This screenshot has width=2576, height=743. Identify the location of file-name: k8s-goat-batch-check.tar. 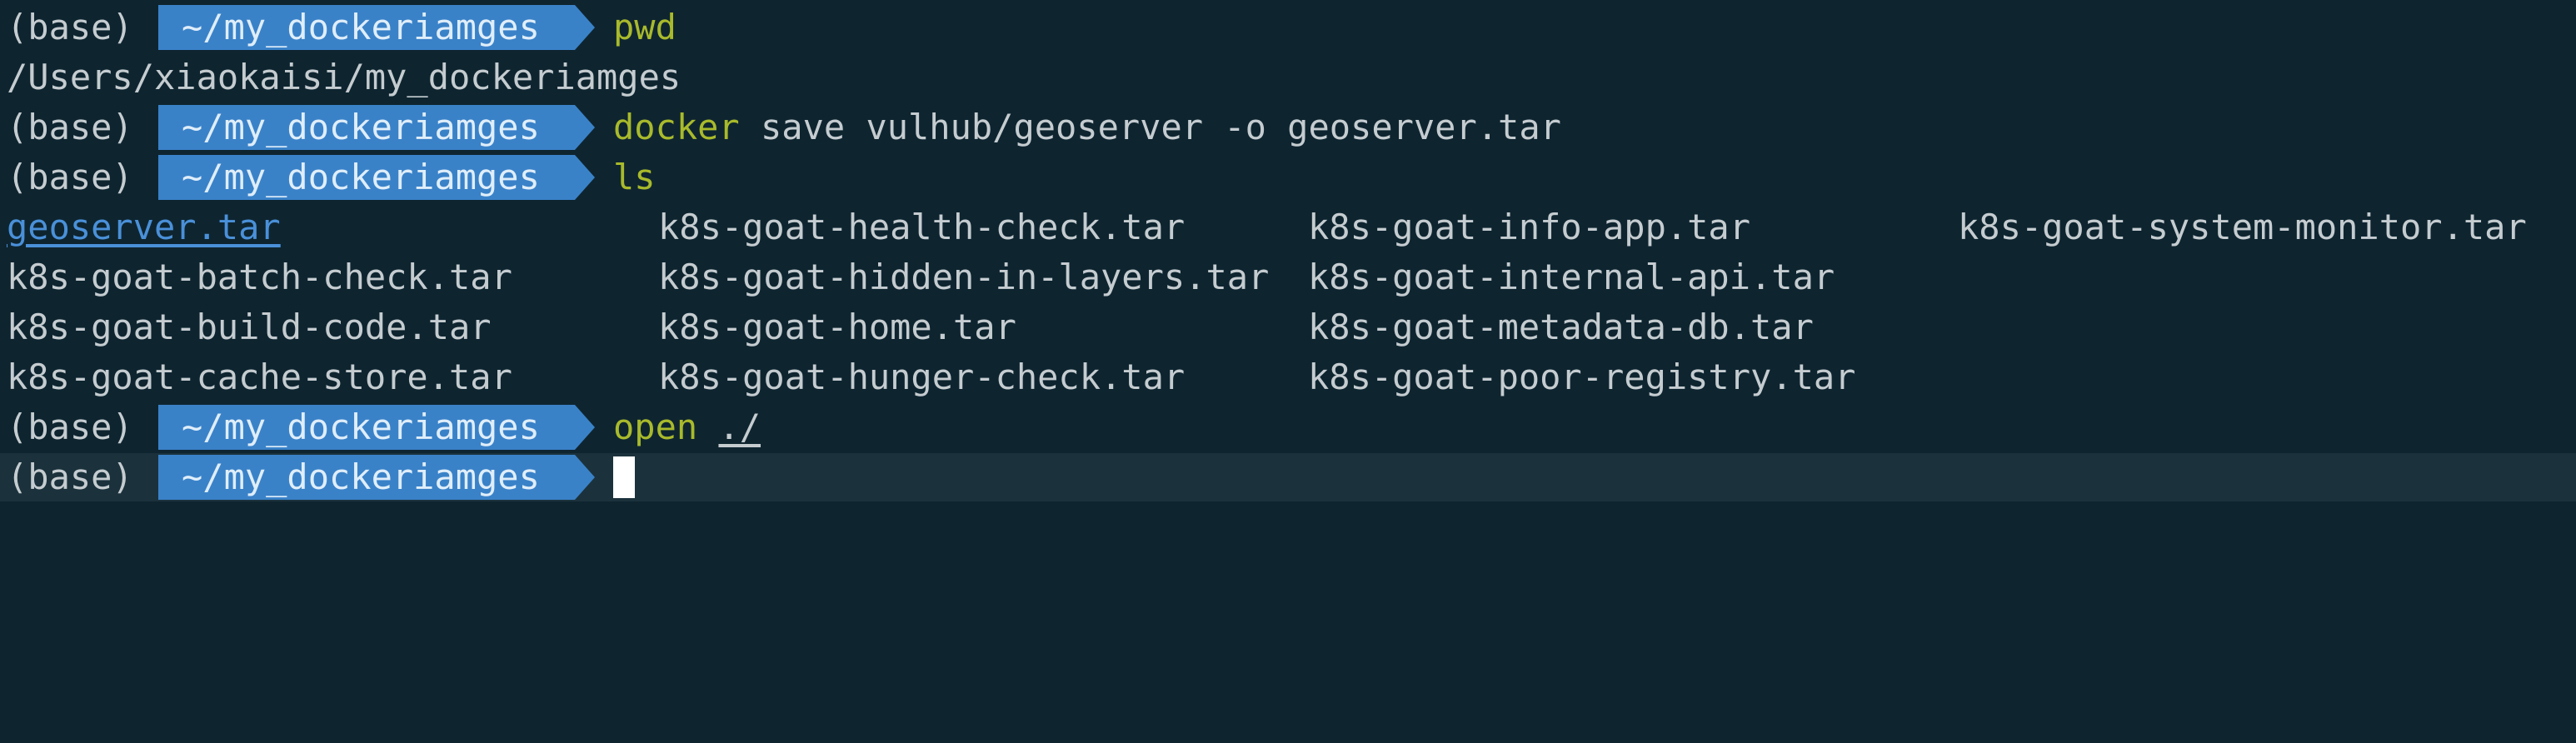
(259, 277).